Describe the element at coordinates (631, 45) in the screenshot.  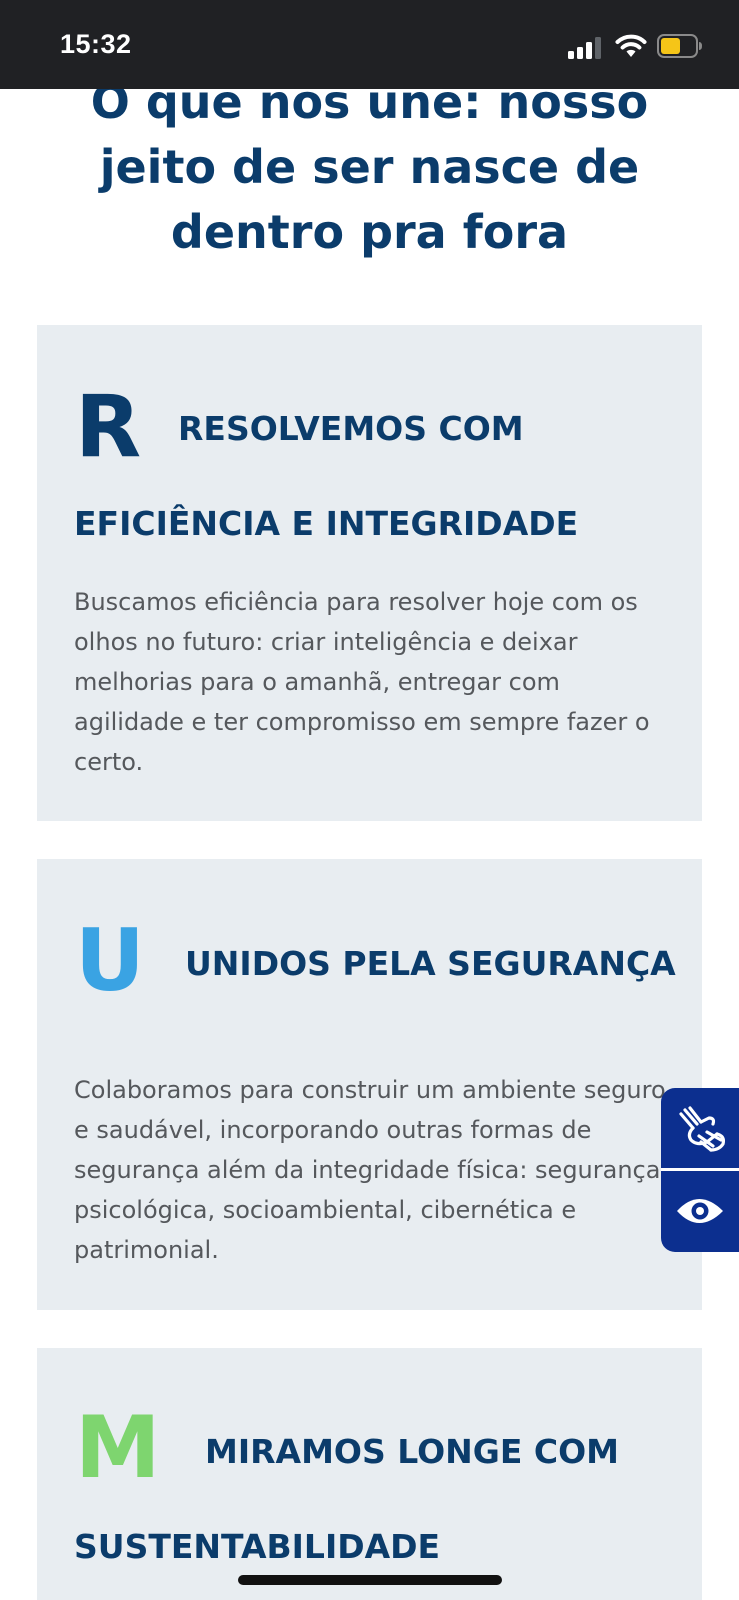
I see `wifi-icon` at that location.